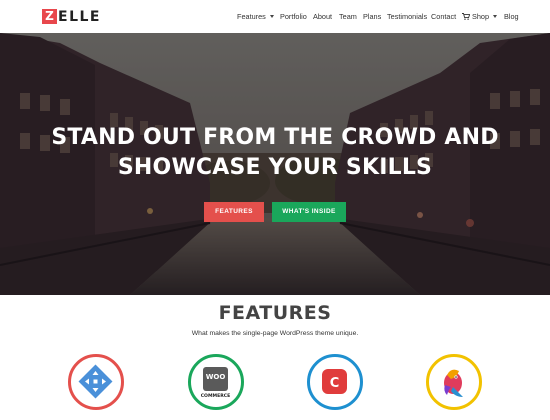 Image resolution: width=550 pixels, height=420 pixels. I want to click on feature-circle-woocommerce: WOO COMMERCE, so click(216, 382).